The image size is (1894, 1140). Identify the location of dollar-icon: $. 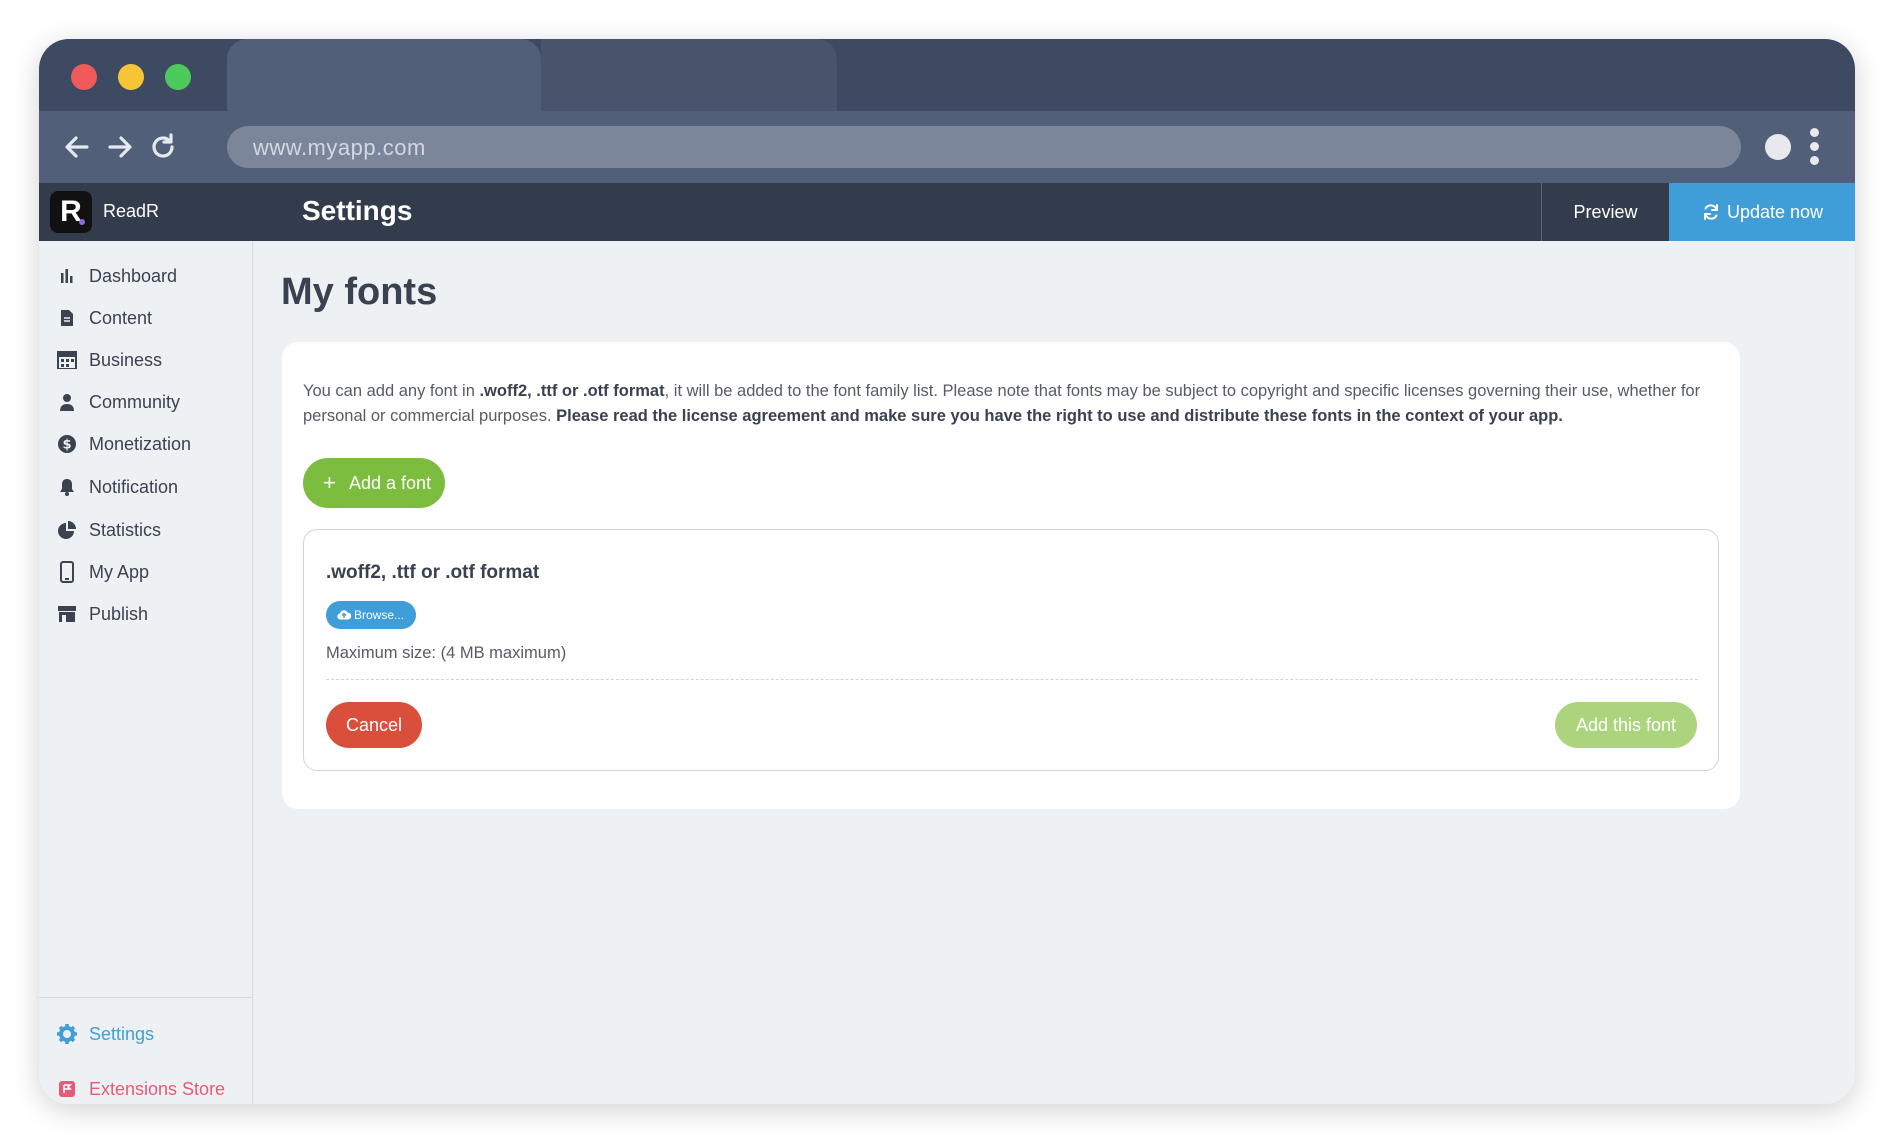
(67, 444).